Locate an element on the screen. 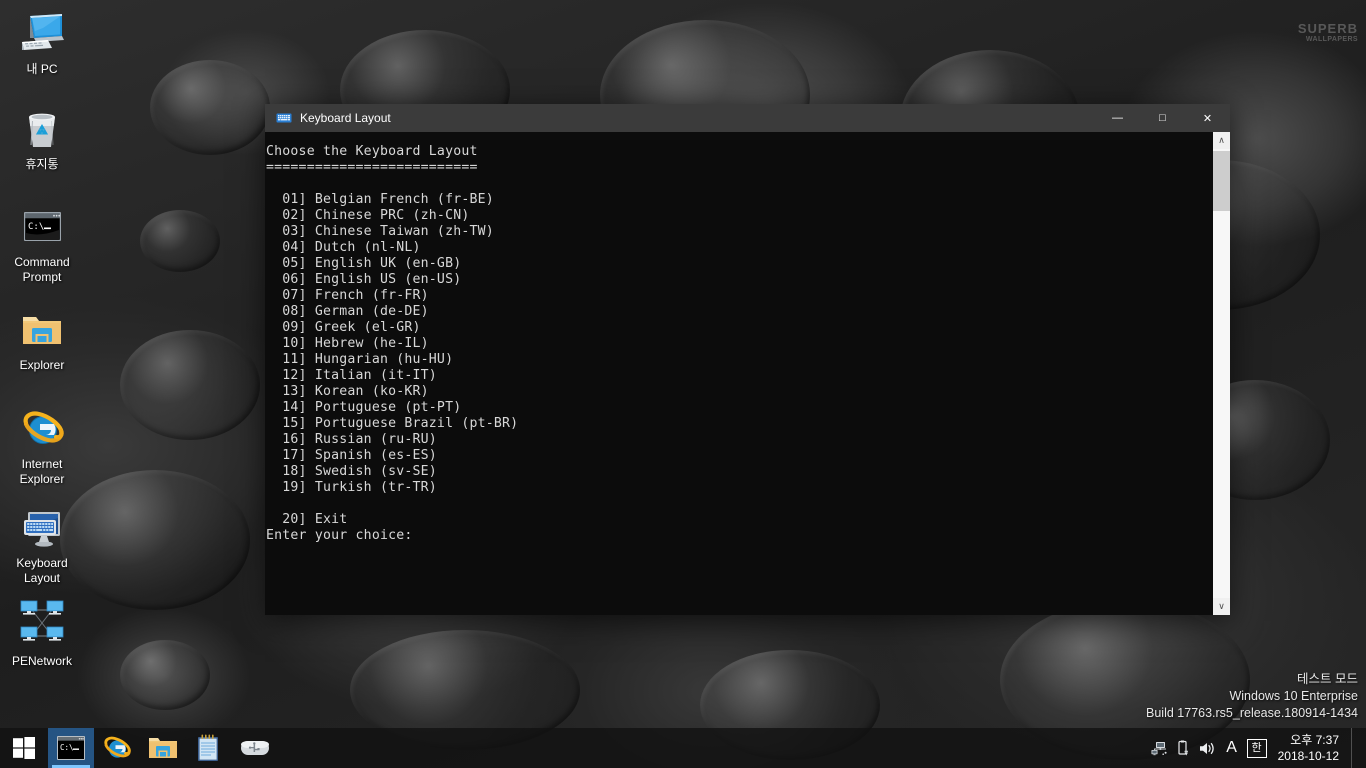 The width and height of the screenshot is (1366, 768). ime-mode-indicator: 한 is located at coordinates (1257, 748).